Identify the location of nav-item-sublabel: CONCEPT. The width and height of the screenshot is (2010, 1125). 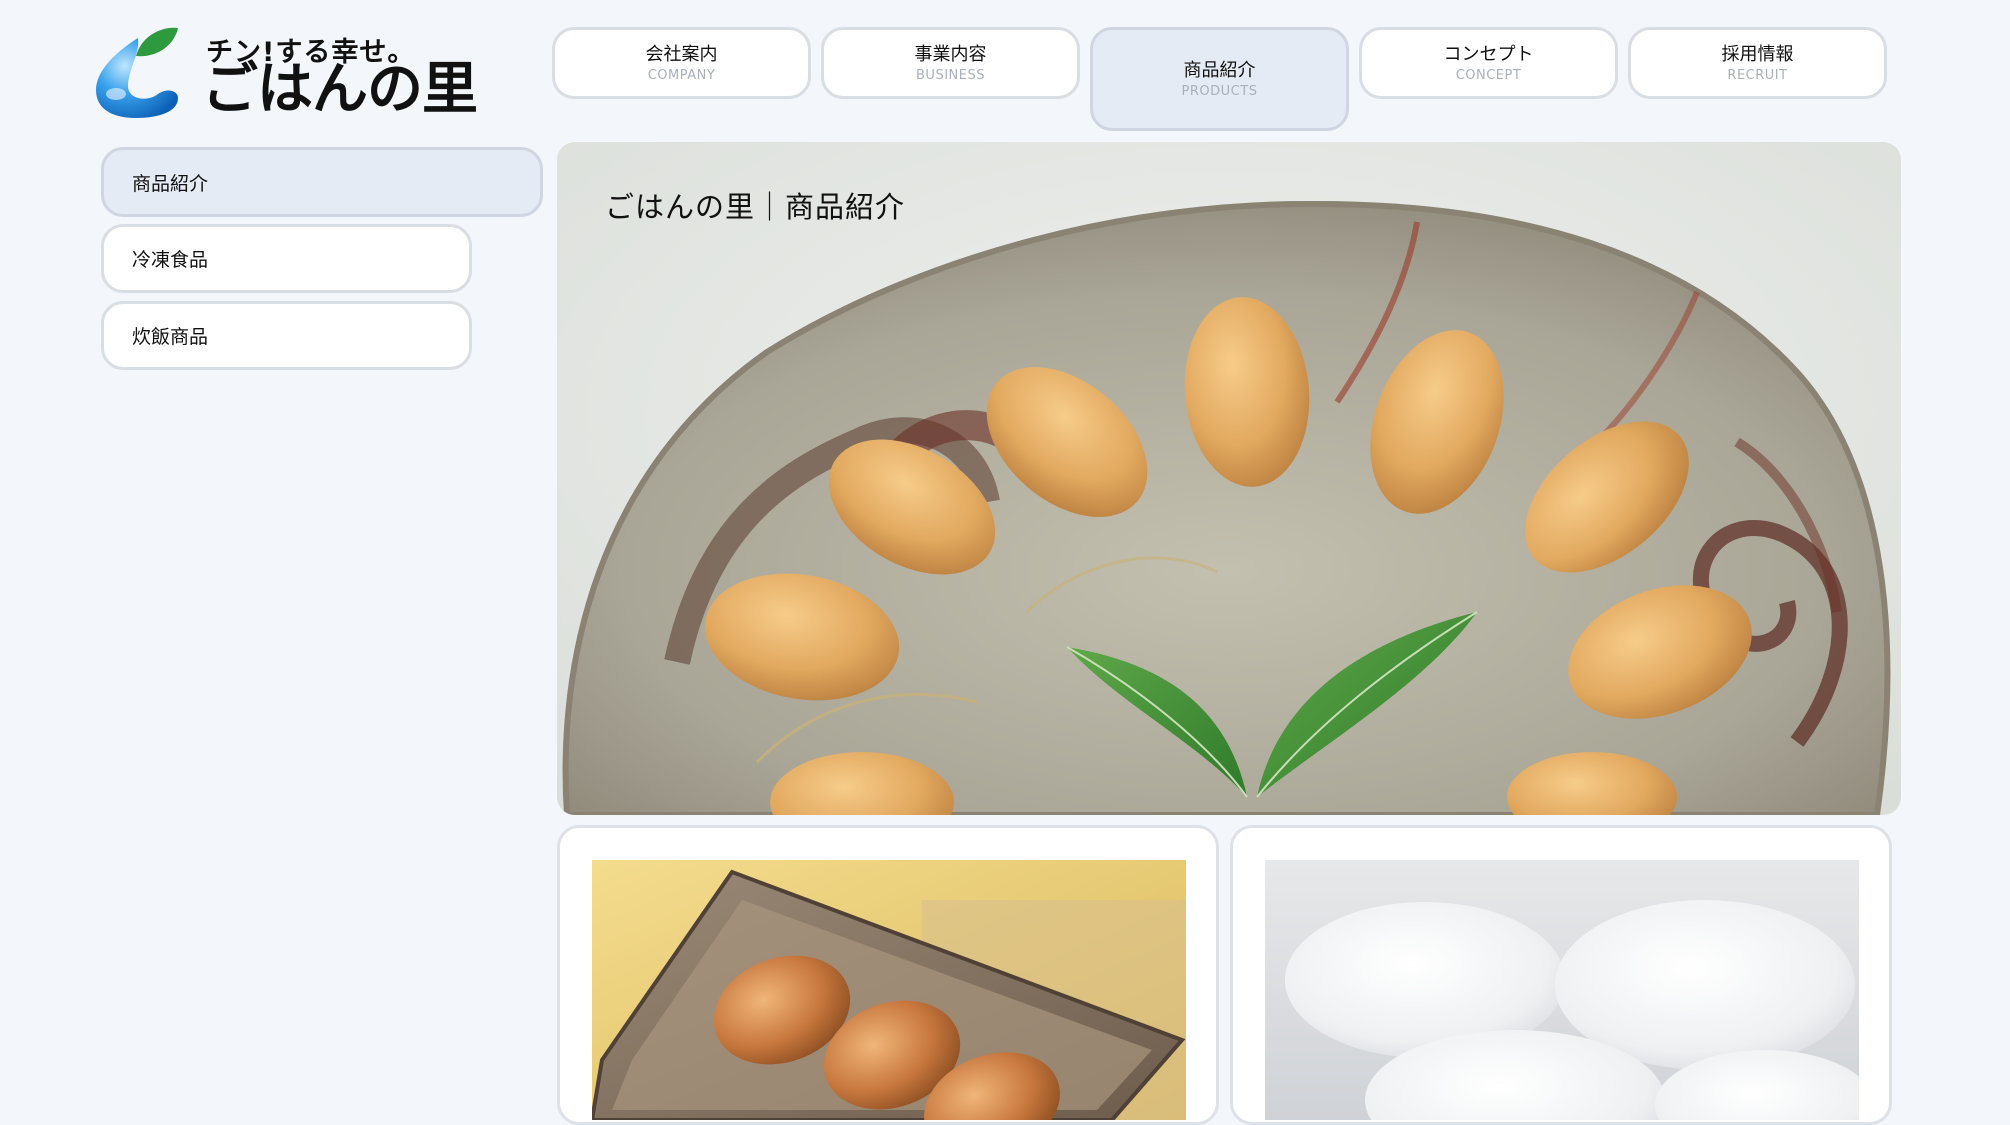
(1488, 76).